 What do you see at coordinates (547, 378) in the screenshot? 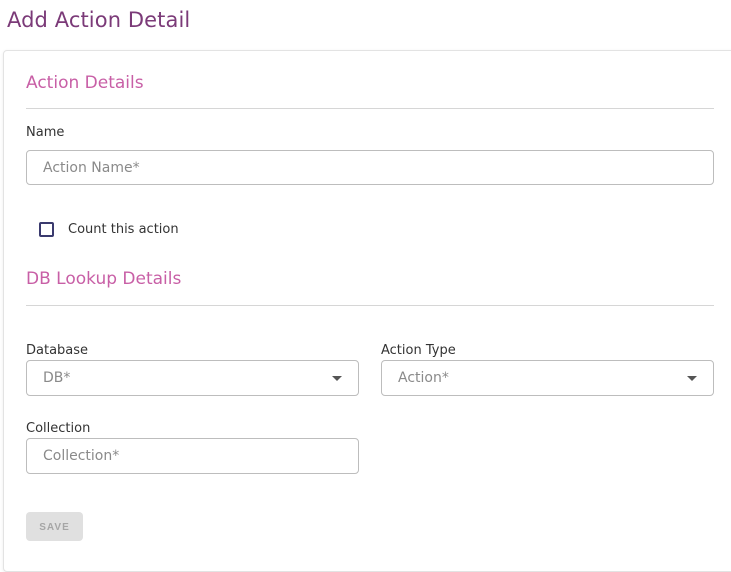
I see `action-type-select: Action*` at bounding box center [547, 378].